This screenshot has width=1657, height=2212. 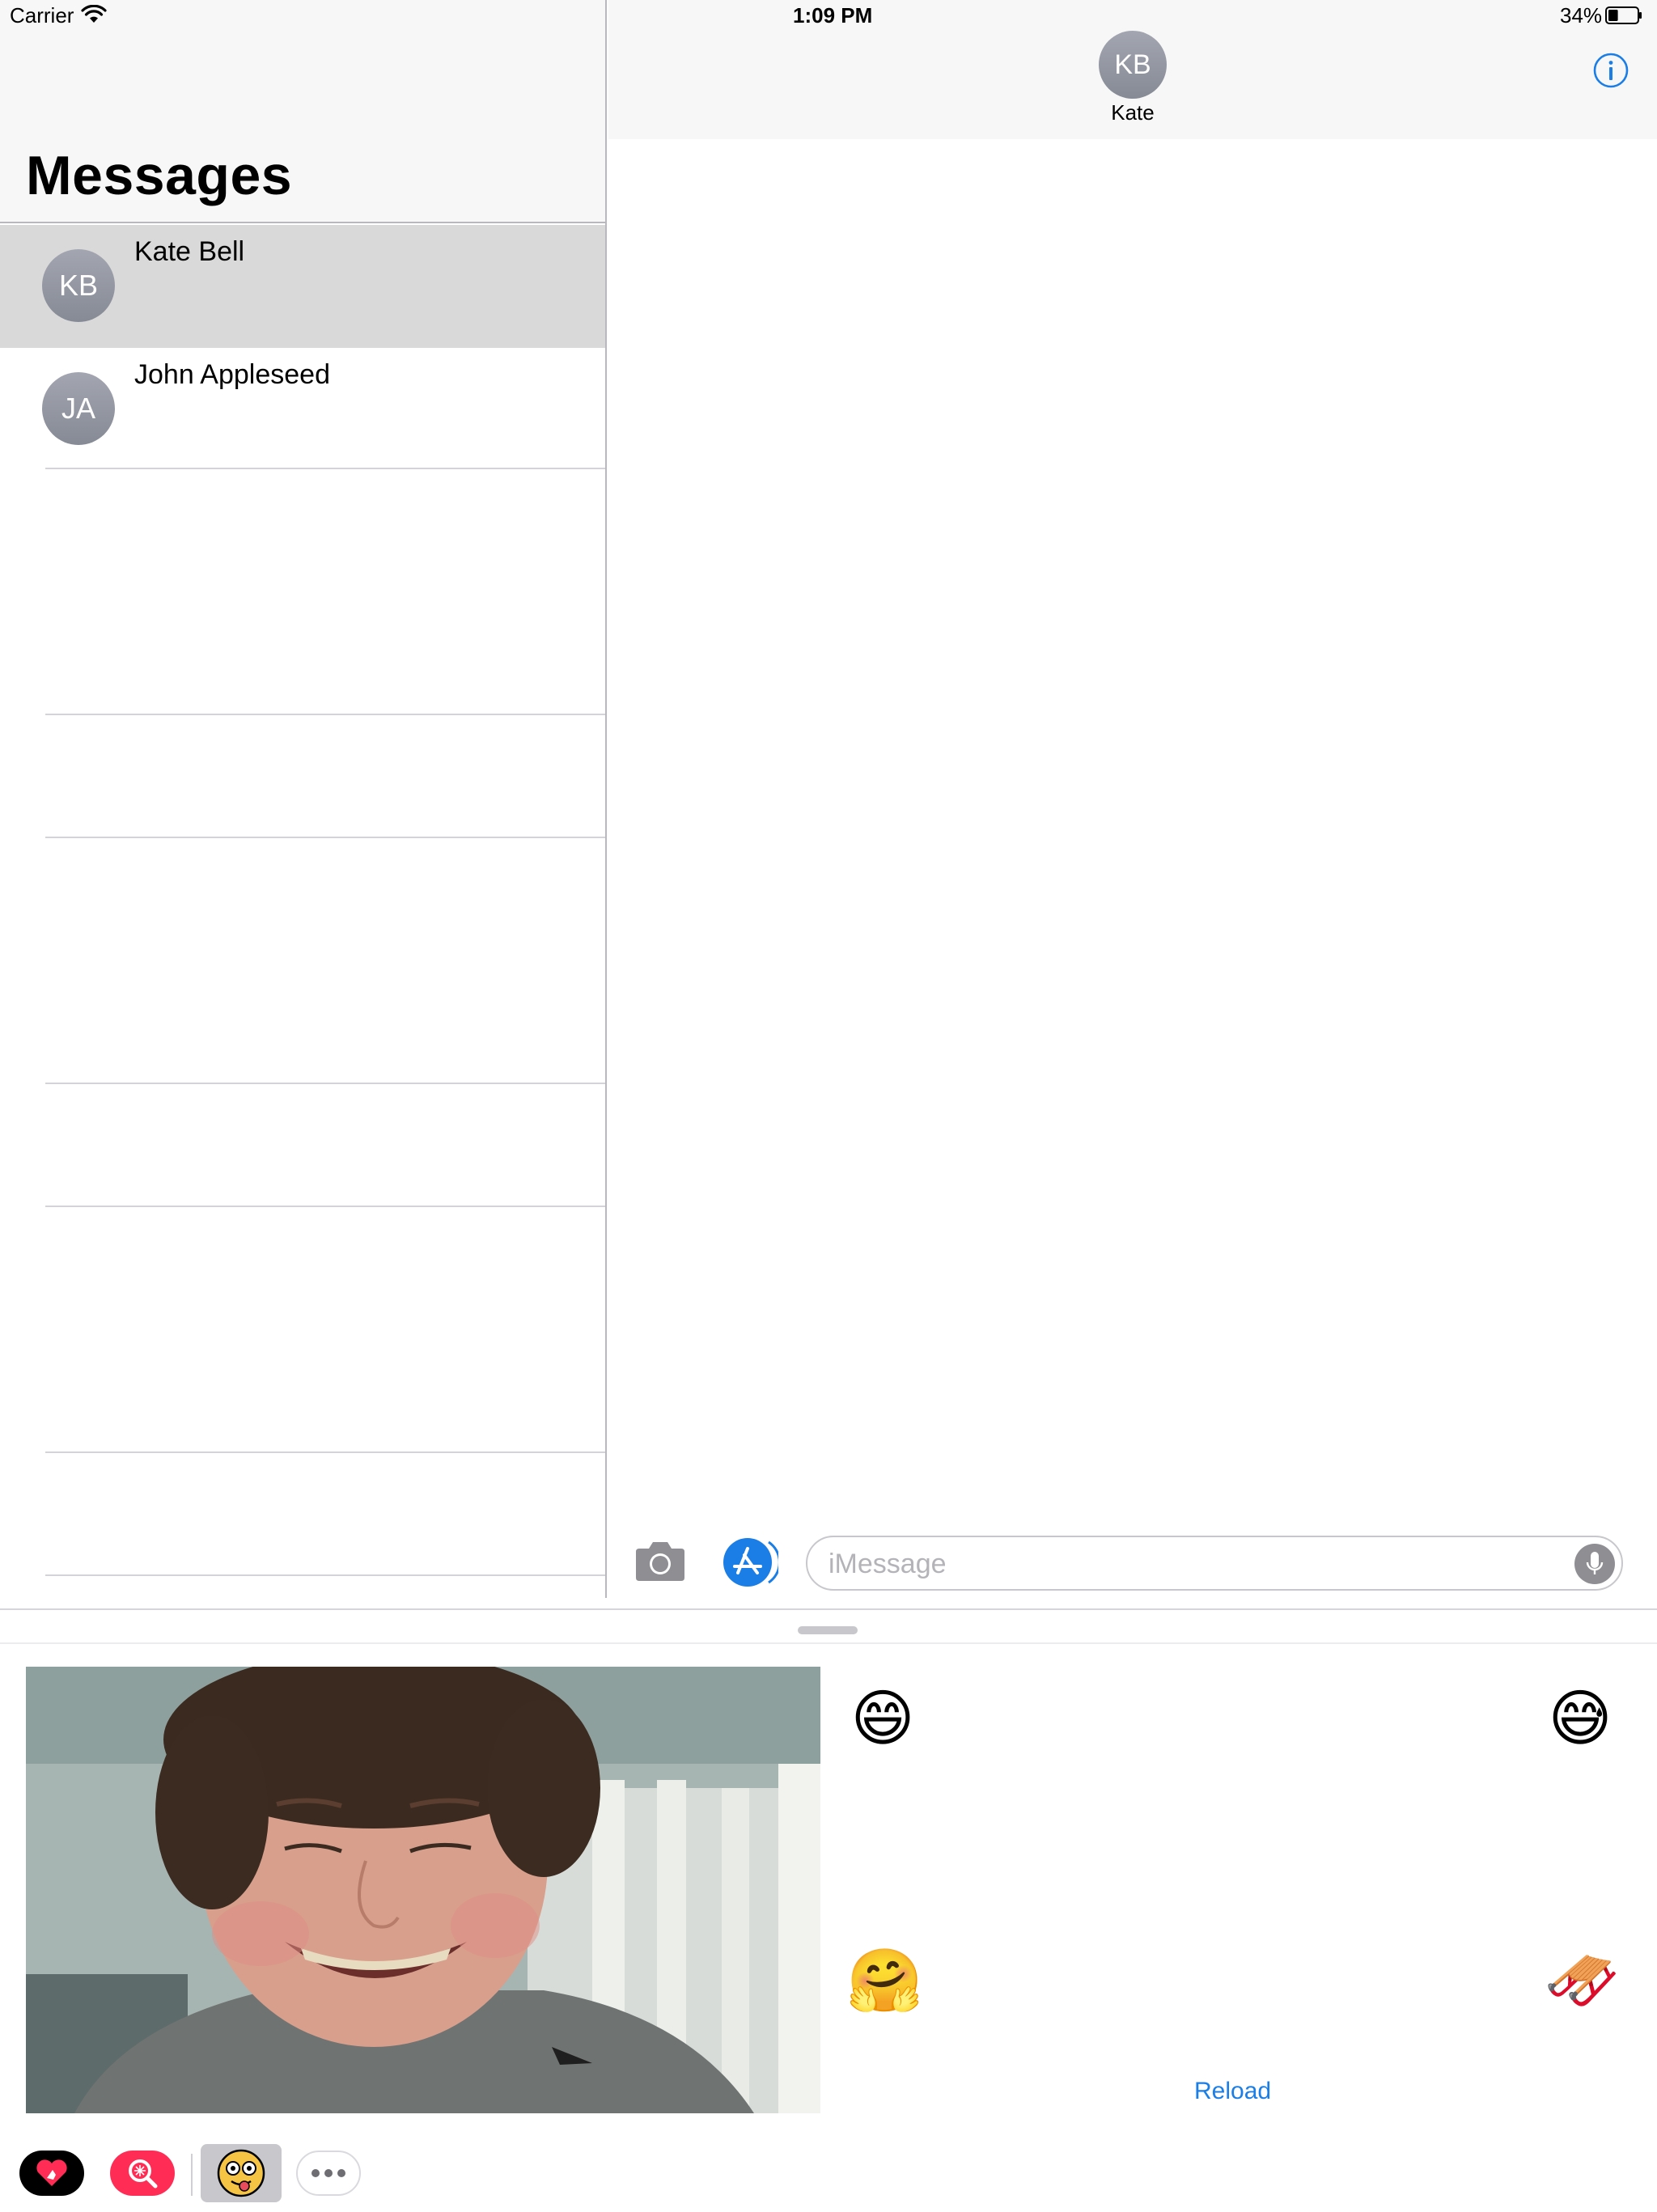 What do you see at coordinates (833, 15) in the screenshot?
I see `clock: 1:09 PM` at bounding box center [833, 15].